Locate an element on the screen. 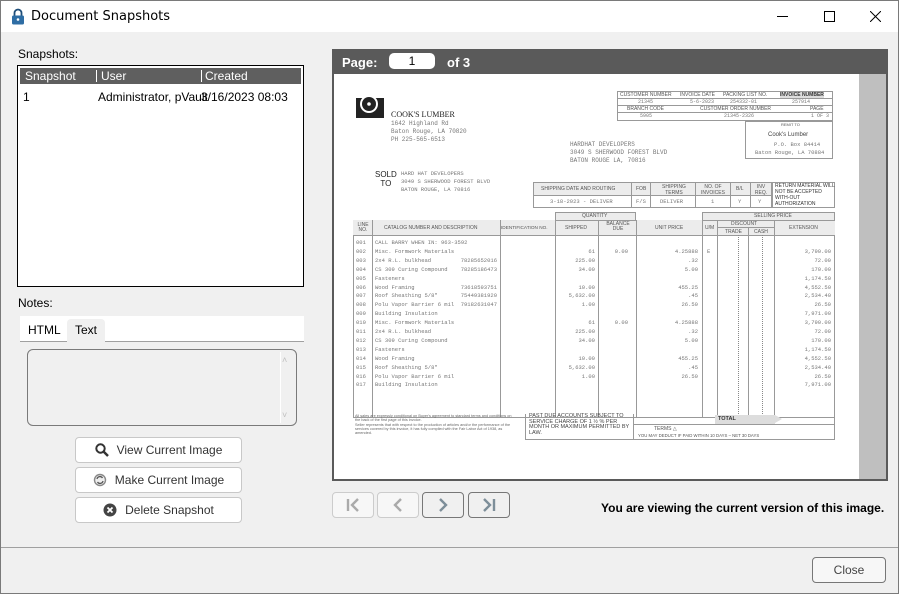  snapshot-created: 3/16/2023 08:03 is located at coordinates (244, 97).